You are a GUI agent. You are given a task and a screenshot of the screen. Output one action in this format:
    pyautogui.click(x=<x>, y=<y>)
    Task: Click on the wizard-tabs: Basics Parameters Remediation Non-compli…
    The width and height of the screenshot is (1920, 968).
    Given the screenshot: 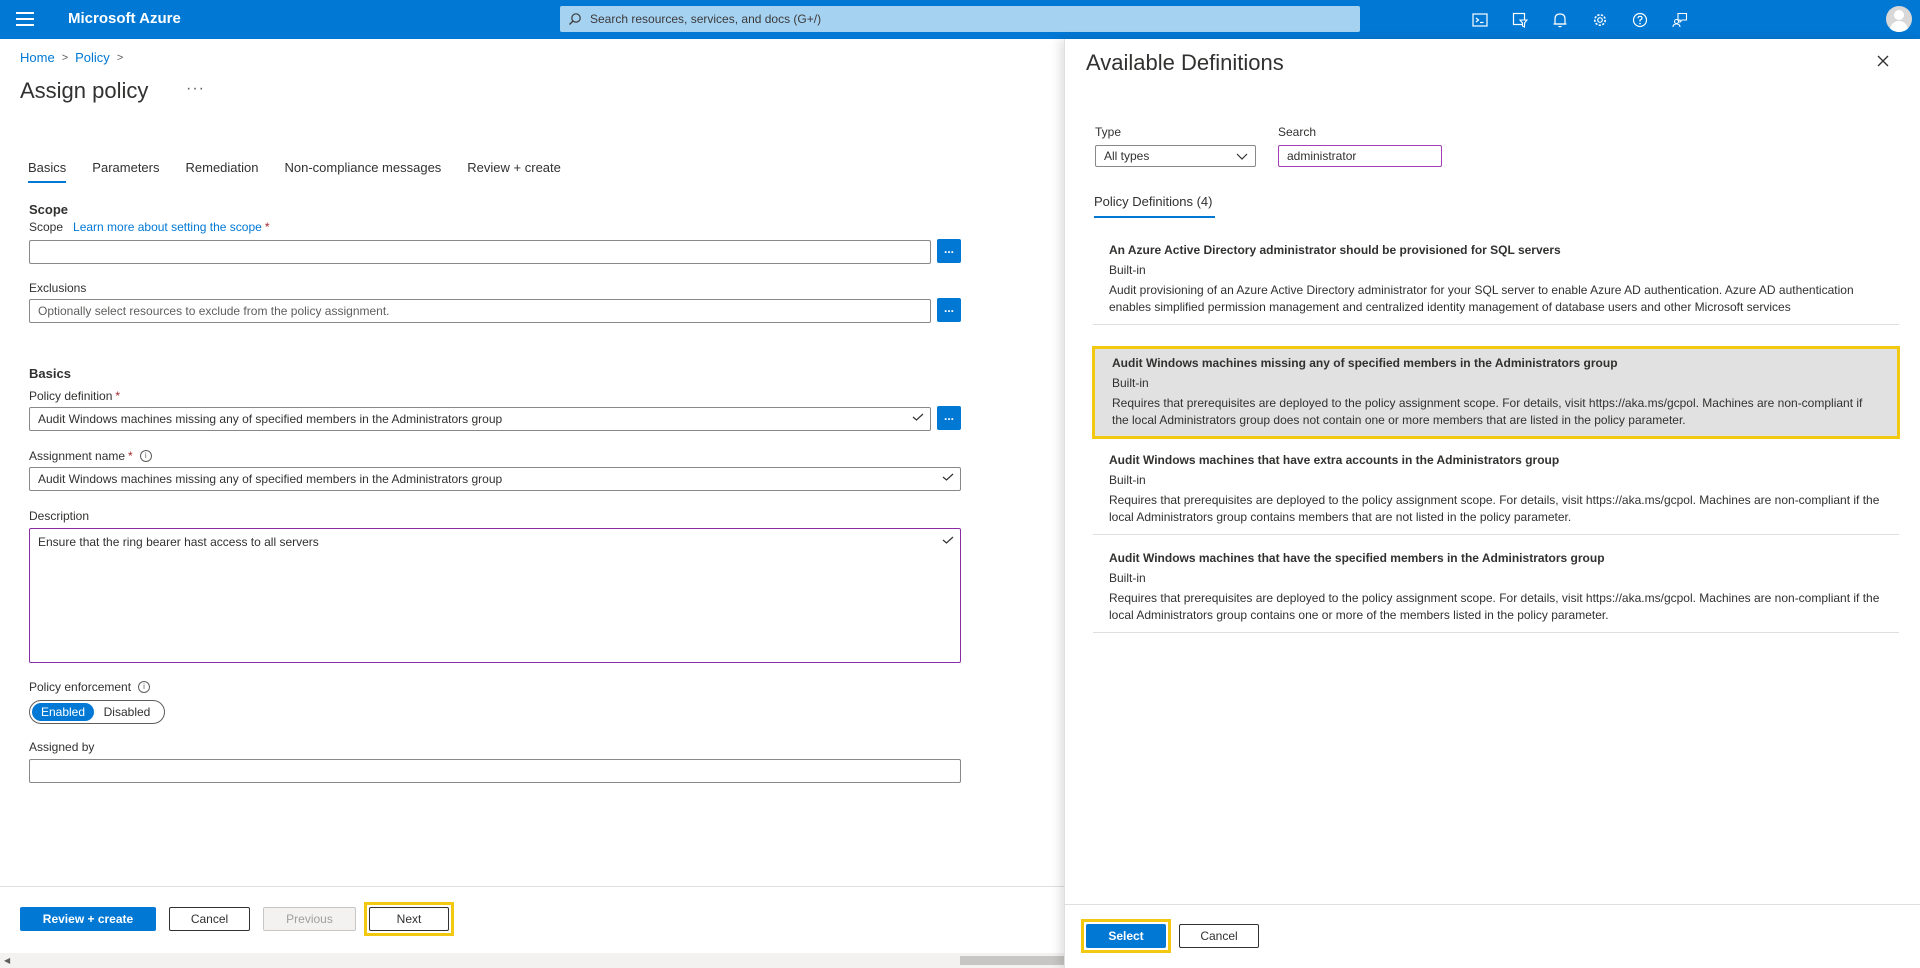 What is the action you would take?
    pyautogui.click(x=307, y=171)
    